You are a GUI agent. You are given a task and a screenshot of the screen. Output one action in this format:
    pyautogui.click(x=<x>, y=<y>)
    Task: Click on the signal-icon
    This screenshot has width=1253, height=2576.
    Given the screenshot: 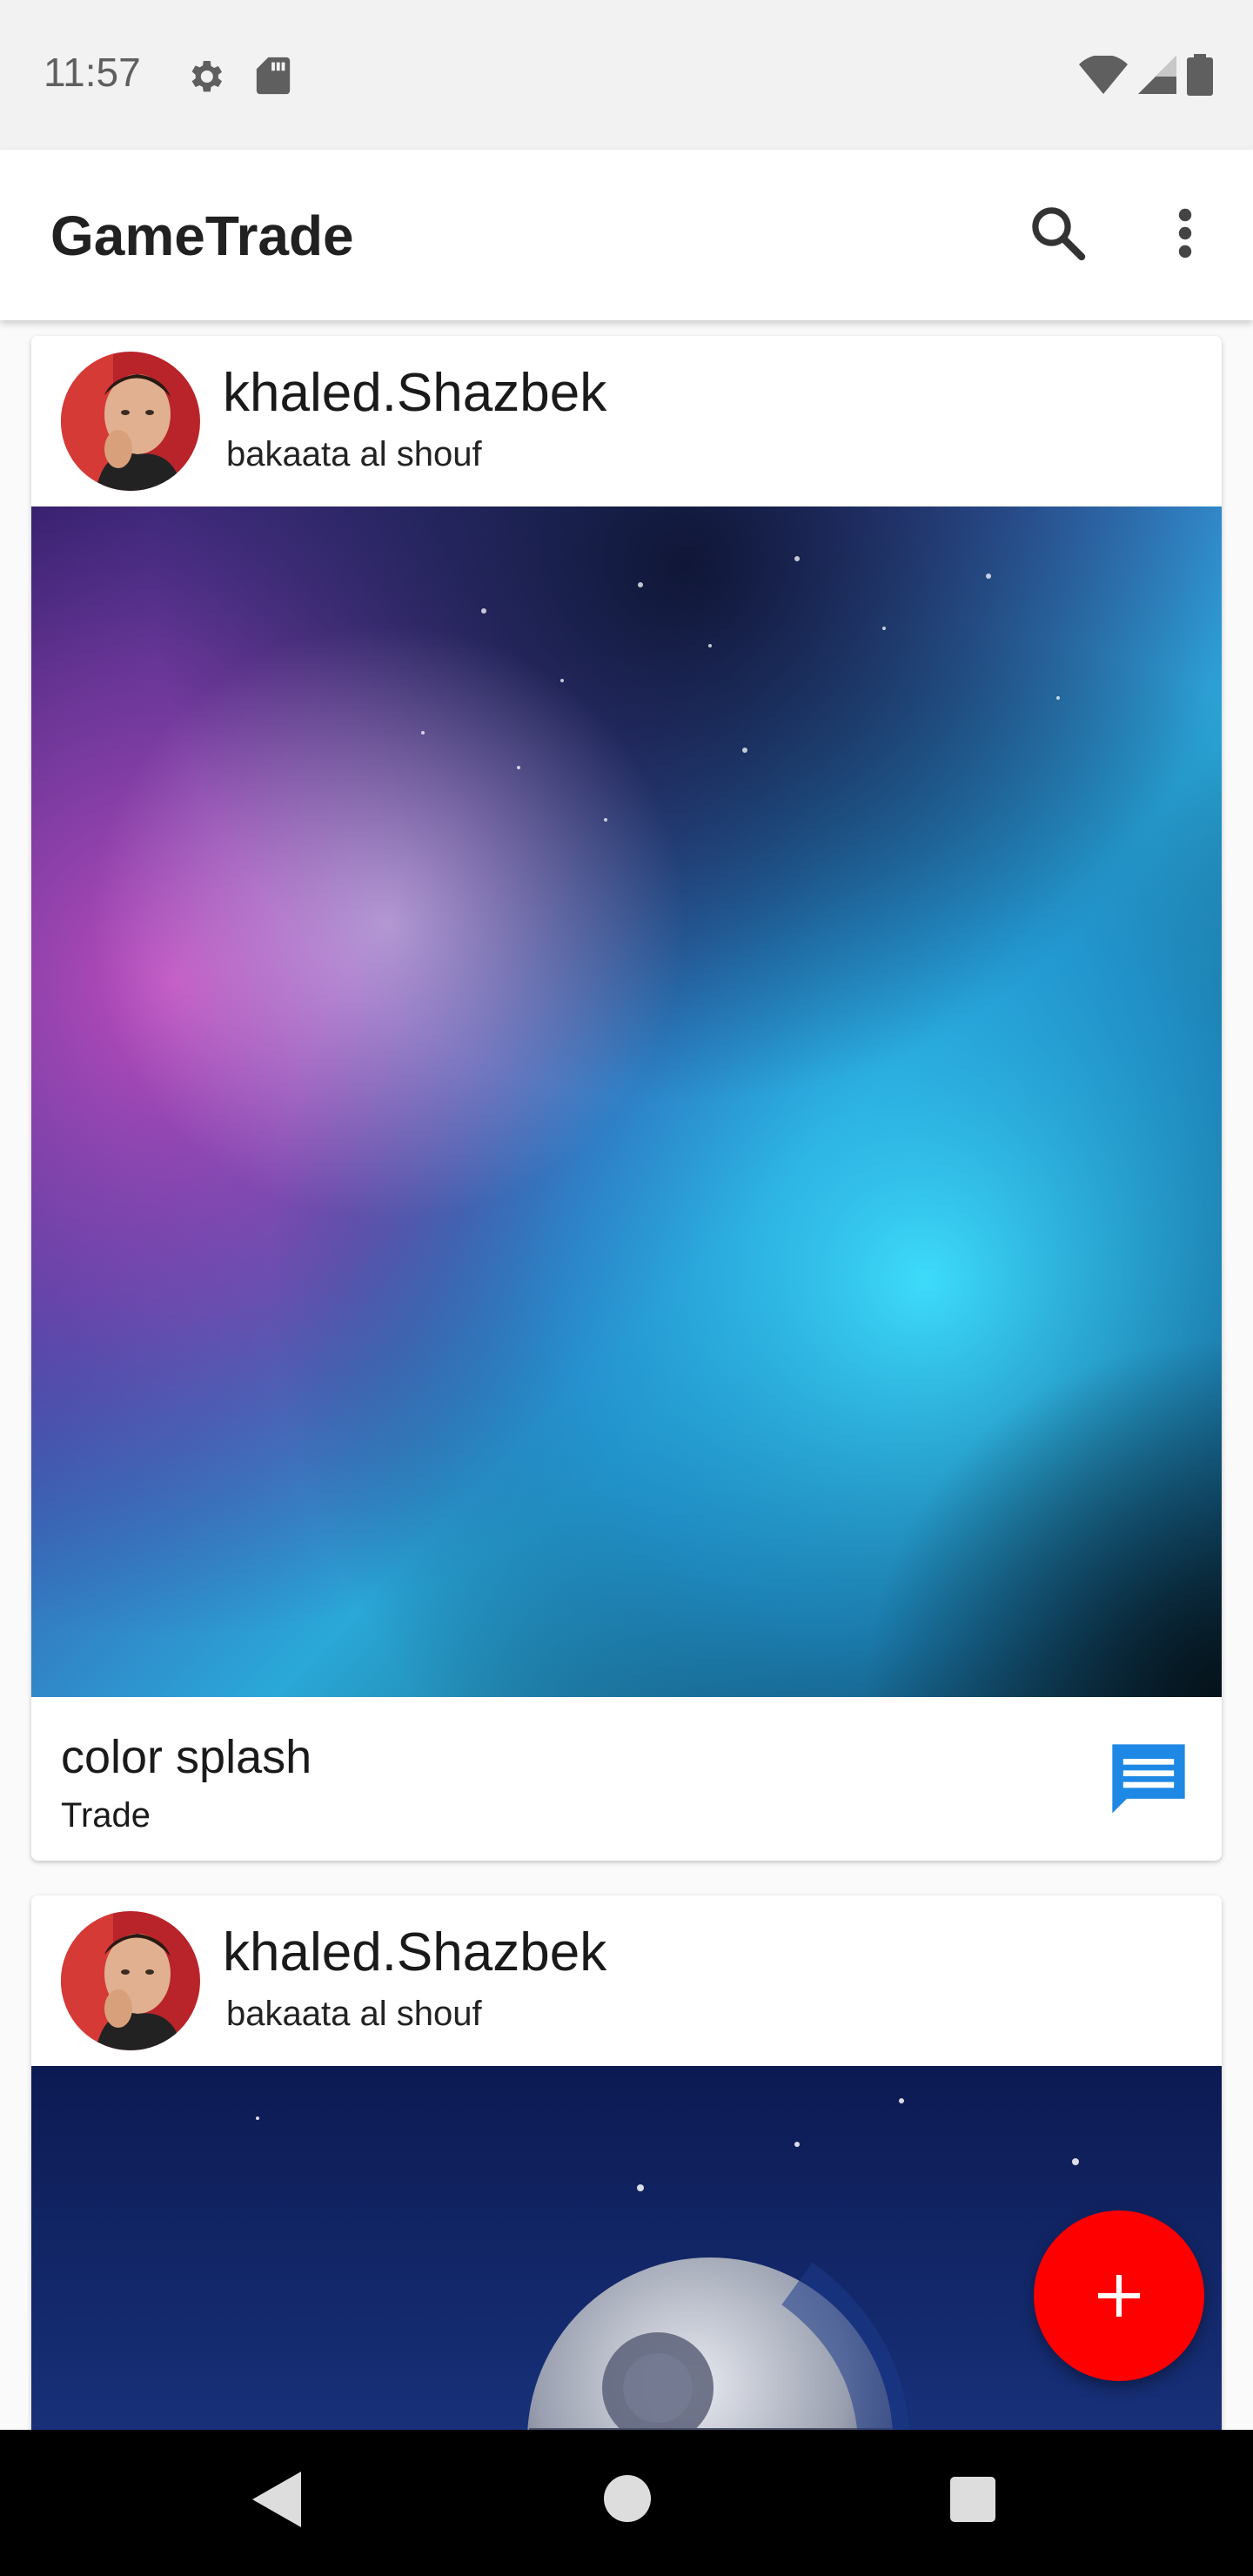 What is the action you would take?
    pyautogui.click(x=1157, y=75)
    